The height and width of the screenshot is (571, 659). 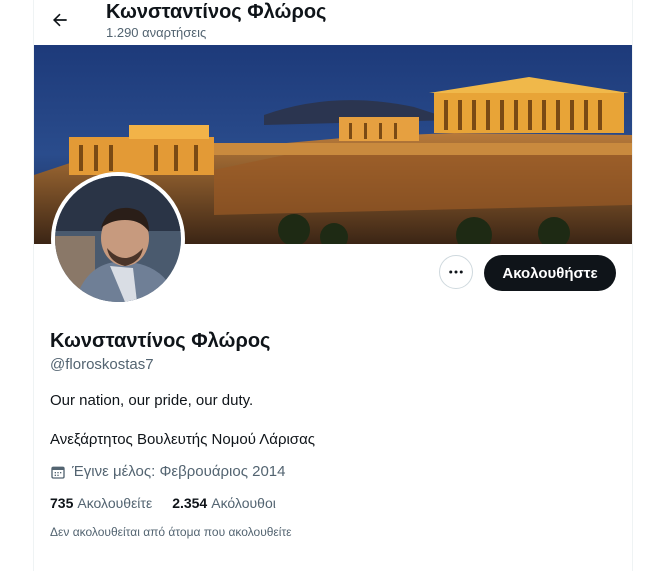 I want to click on join-date: Έγινε μέλος: Φεβρουάριος 2014, so click(x=167, y=471).